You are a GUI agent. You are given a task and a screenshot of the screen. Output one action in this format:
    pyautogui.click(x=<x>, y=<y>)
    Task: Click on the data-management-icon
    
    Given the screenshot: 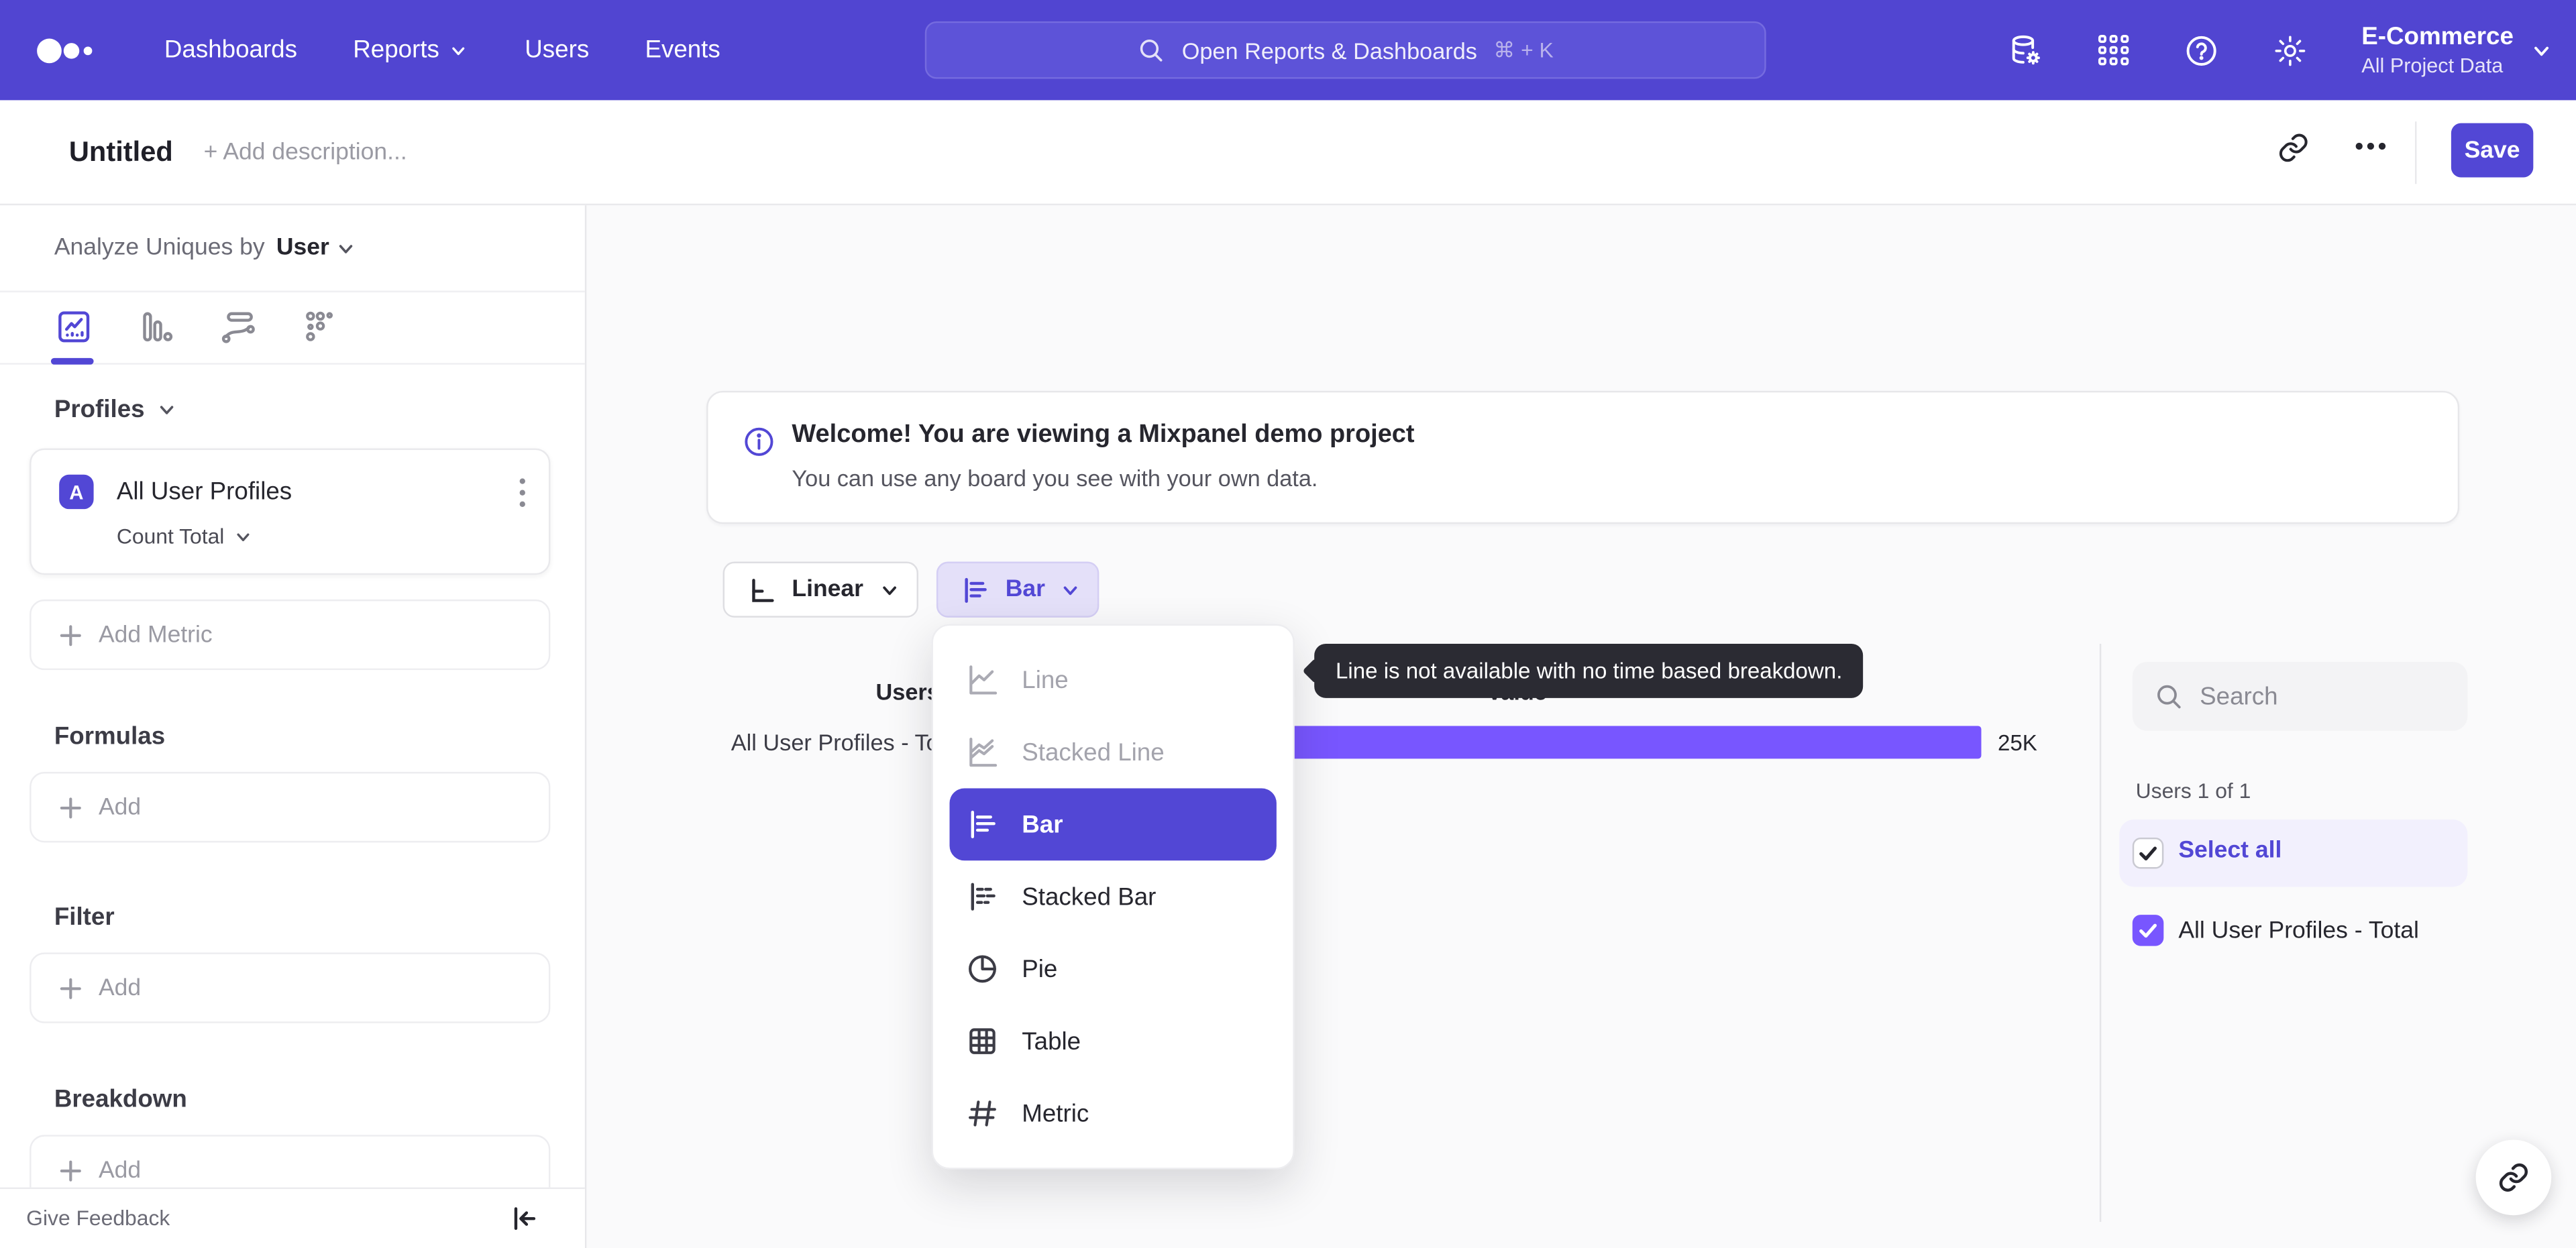 What is the action you would take?
    pyautogui.click(x=2026, y=50)
    